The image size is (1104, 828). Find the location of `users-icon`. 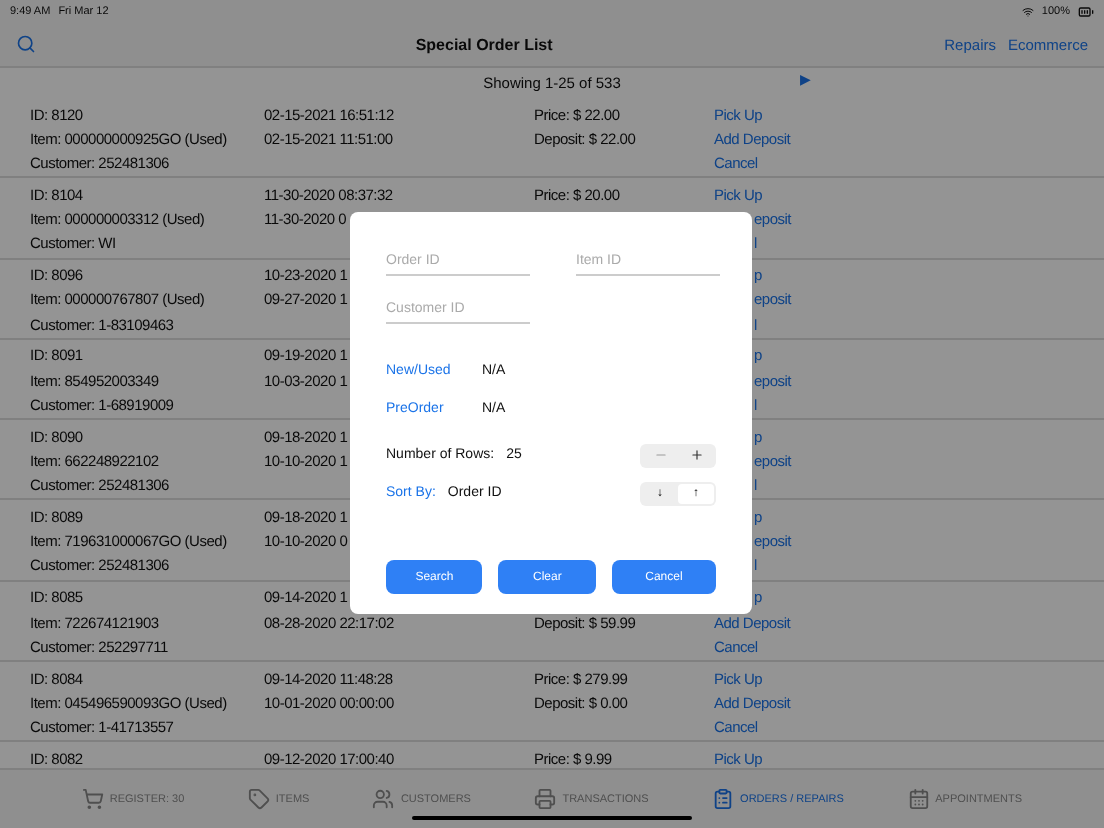

users-icon is located at coordinates (383, 799).